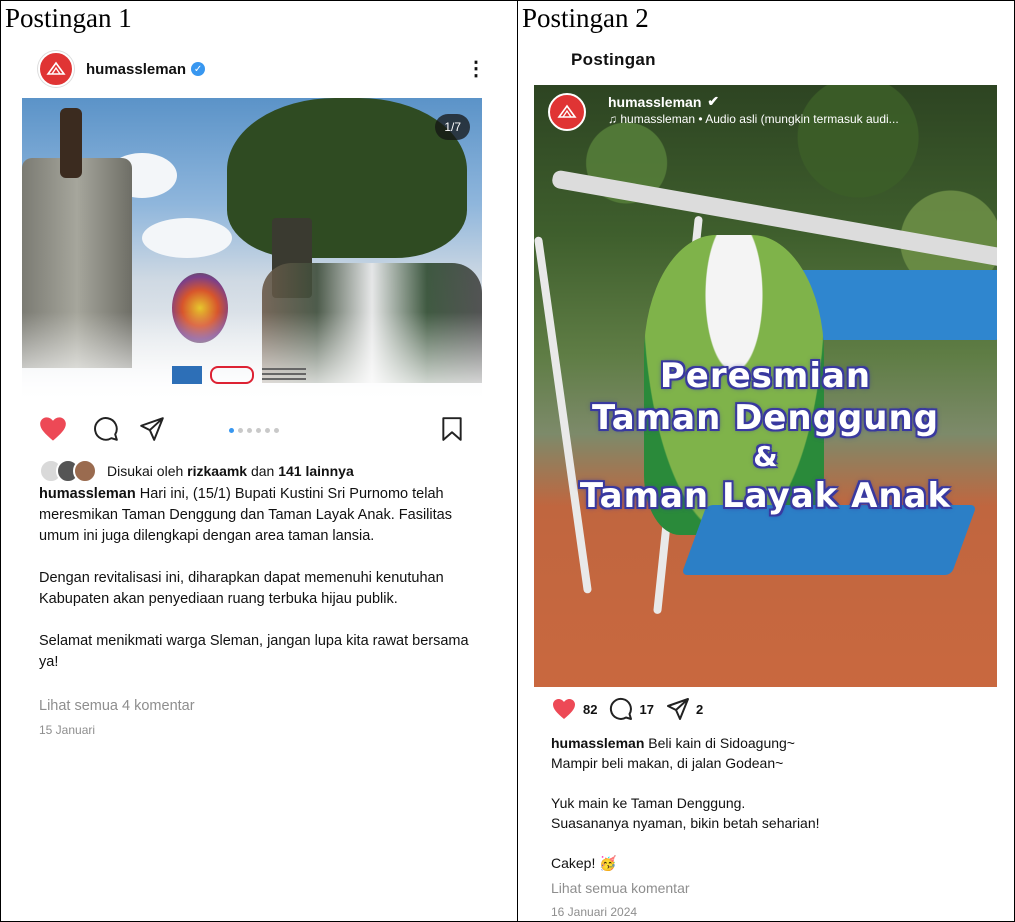 This screenshot has width=1015, height=922. What do you see at coordinates (765, 418) in the screenshot?
I see `overlay-line-2: Taman Denggung` at bounding box center [765, 418].